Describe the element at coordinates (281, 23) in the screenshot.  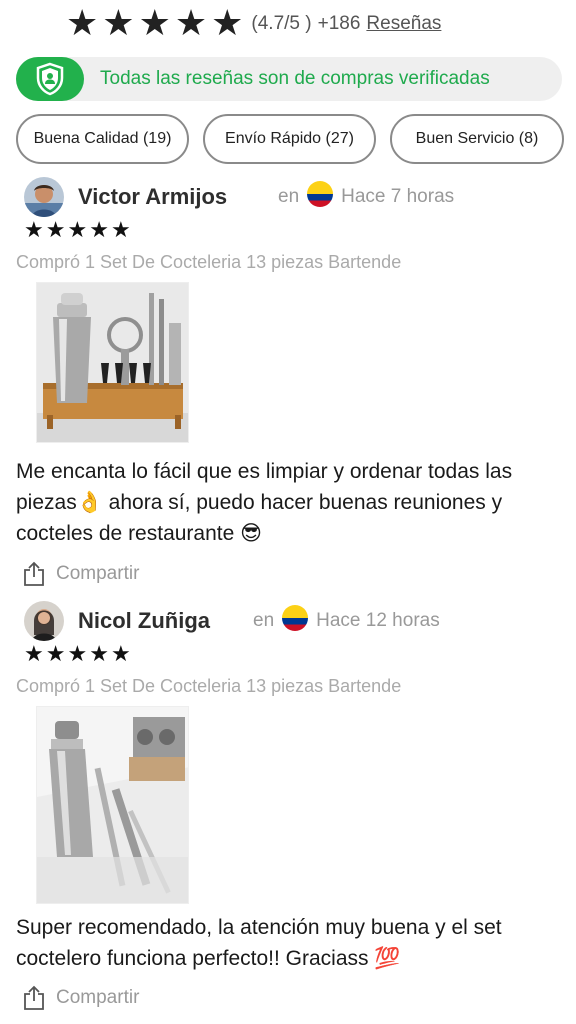
I see `rating-score: (4.7/5 )` at that location.